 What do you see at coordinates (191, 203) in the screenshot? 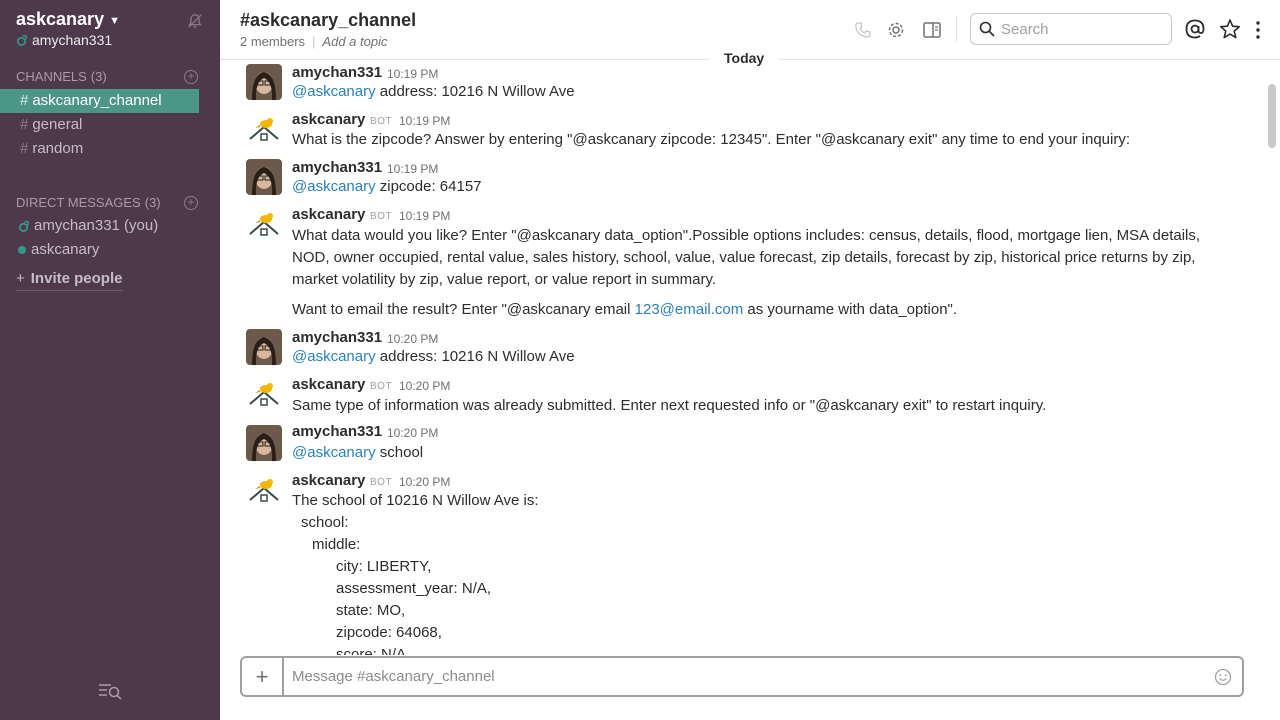
I see `add-dm-icon: +` at bounding box center [191, 203].